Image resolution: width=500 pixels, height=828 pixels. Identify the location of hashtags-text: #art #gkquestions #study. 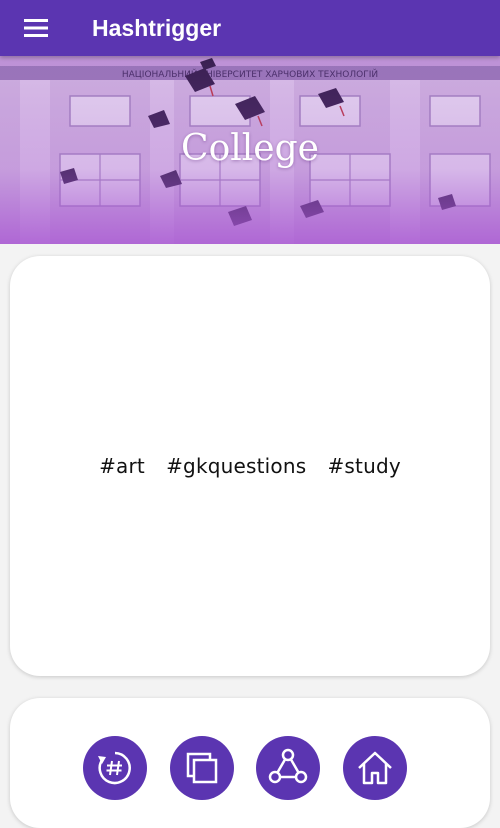
(250, 466).